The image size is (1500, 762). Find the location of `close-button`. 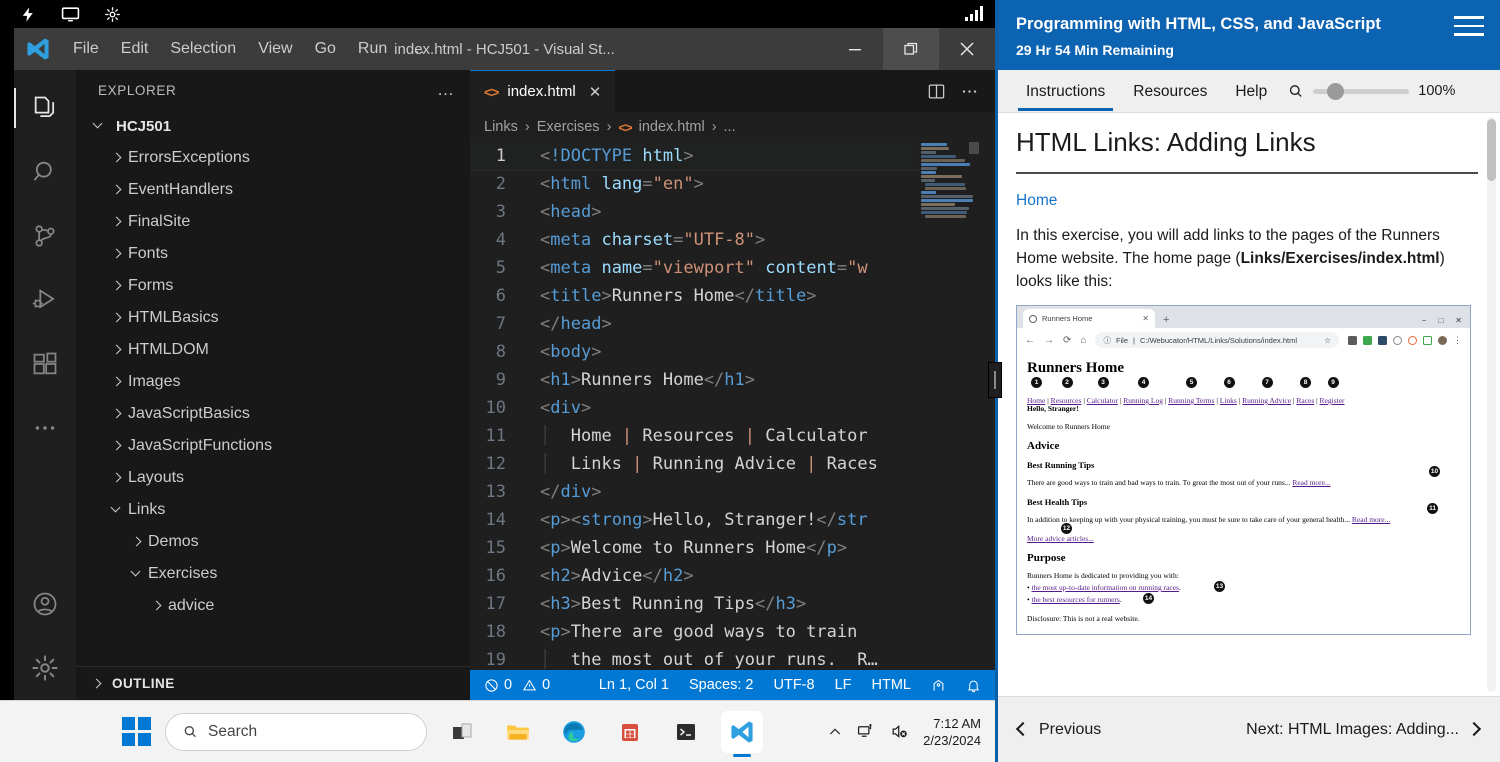

close-button is located at coordinates (967, 49).